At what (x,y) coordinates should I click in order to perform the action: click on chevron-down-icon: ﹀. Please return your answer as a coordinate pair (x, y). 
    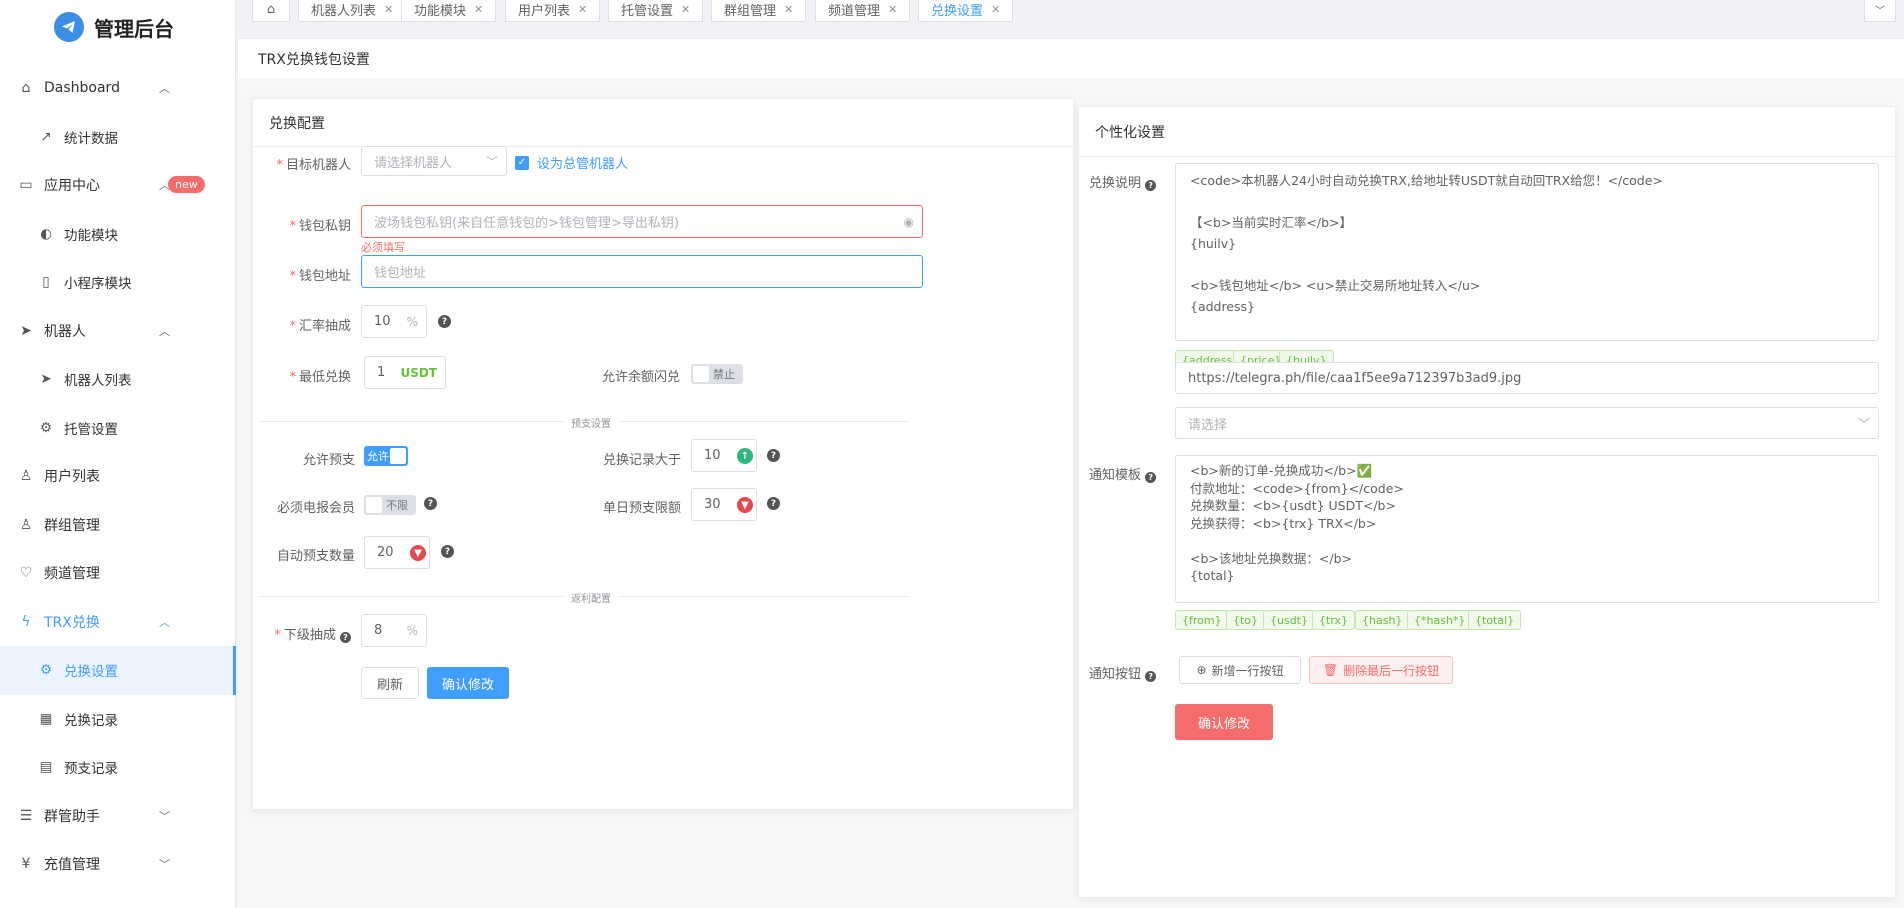
    Looking at the image, I should click on (164, 816).